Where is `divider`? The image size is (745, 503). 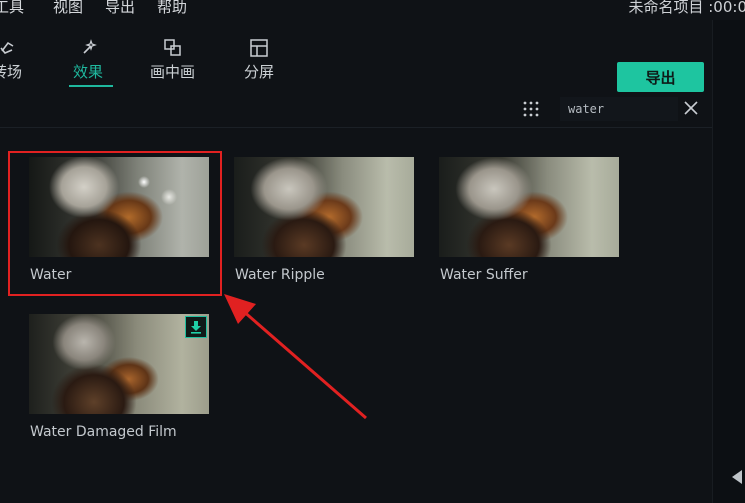 divider is located at coordinates (356, 127).